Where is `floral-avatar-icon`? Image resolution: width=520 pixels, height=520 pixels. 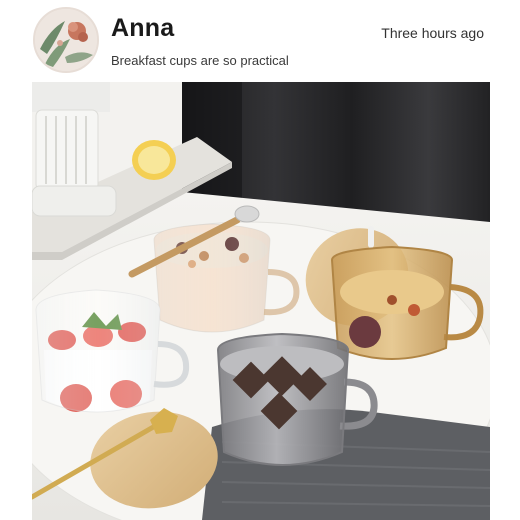 floral-avatar-icon is located at coordinates (66, 40).